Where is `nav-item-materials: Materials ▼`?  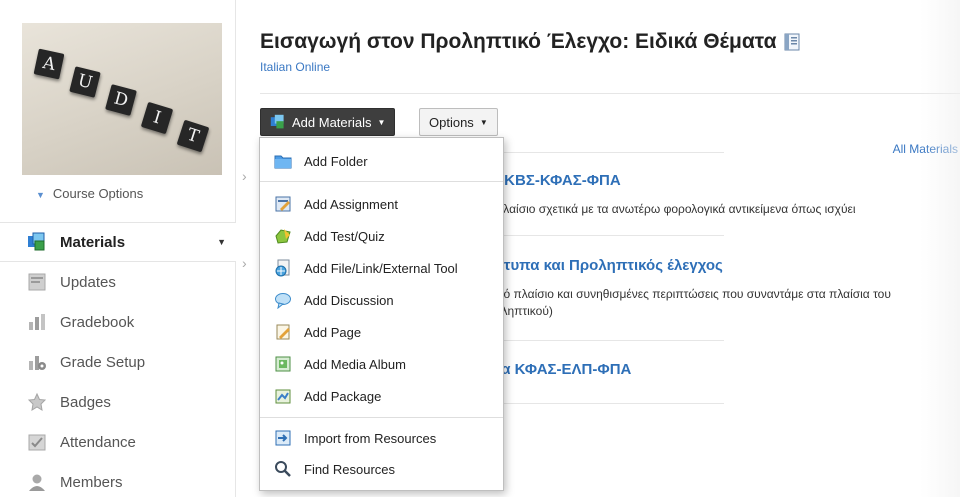 nav-item-materials: Materials ▼ is located at coordinates (118, 242).